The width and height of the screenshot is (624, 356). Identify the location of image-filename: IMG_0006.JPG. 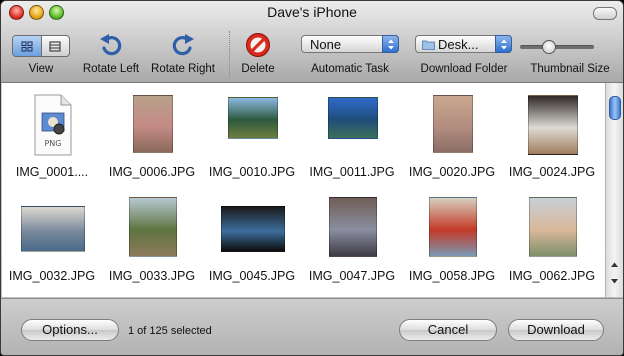
(152, 172).